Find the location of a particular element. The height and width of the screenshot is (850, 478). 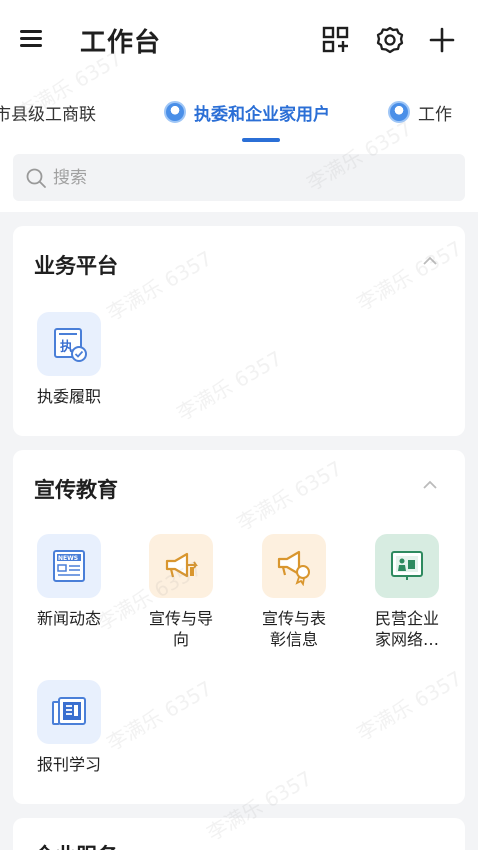

plus-icon is located at coordinates (442, 40).